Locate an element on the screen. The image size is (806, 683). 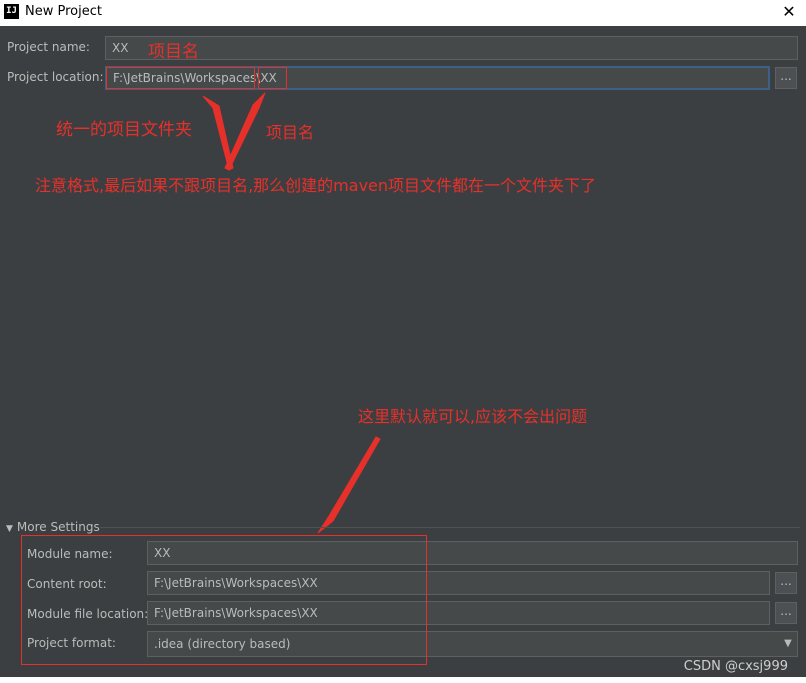
arrow-to-project-name is located at coordinates (245, 131).